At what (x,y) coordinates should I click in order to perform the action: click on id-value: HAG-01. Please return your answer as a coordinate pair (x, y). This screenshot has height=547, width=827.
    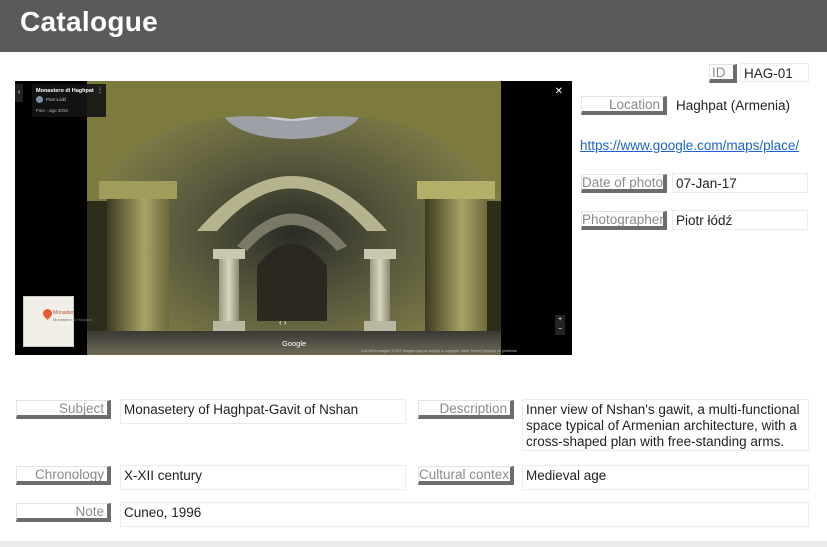
    Looking at the image, I should click on (774, 72).